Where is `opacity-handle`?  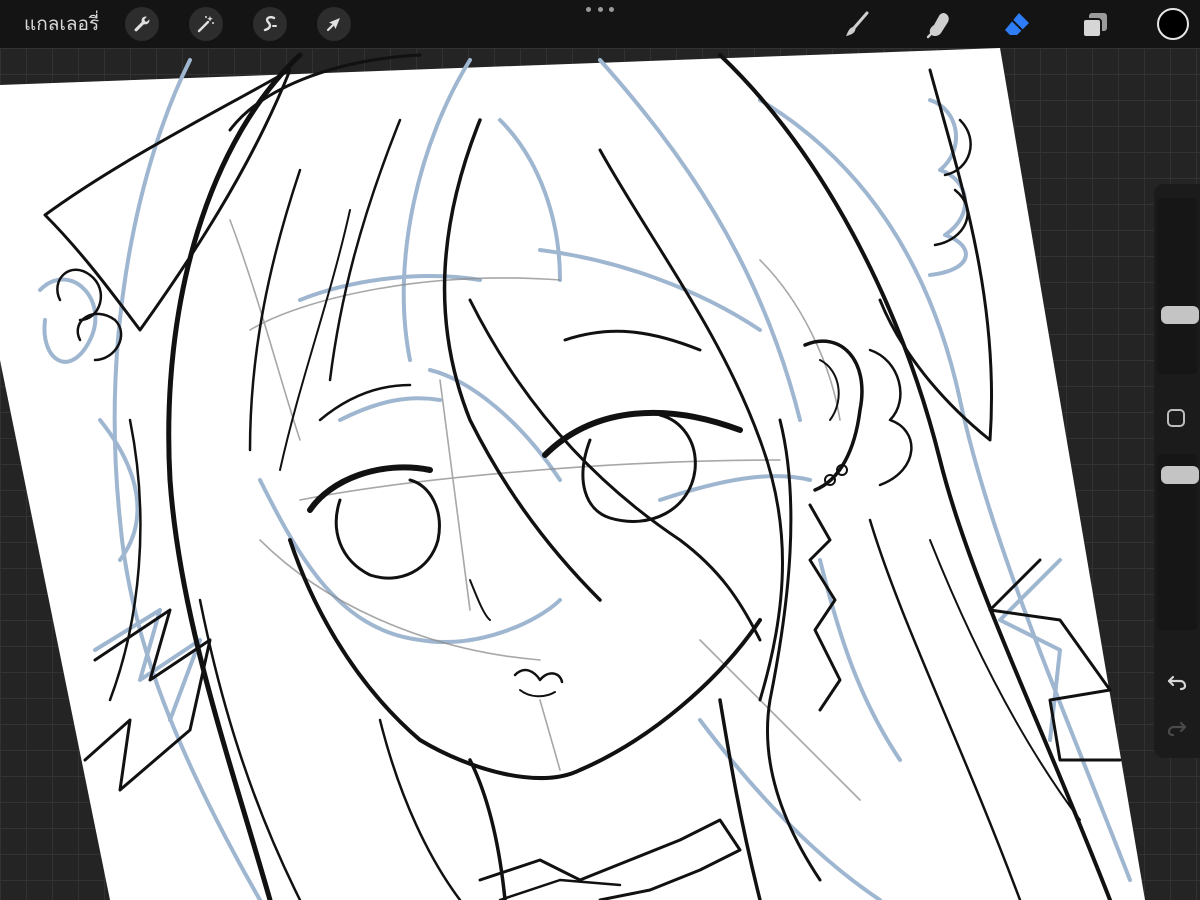 opacity-handle is located at coordinates (1180, 475).